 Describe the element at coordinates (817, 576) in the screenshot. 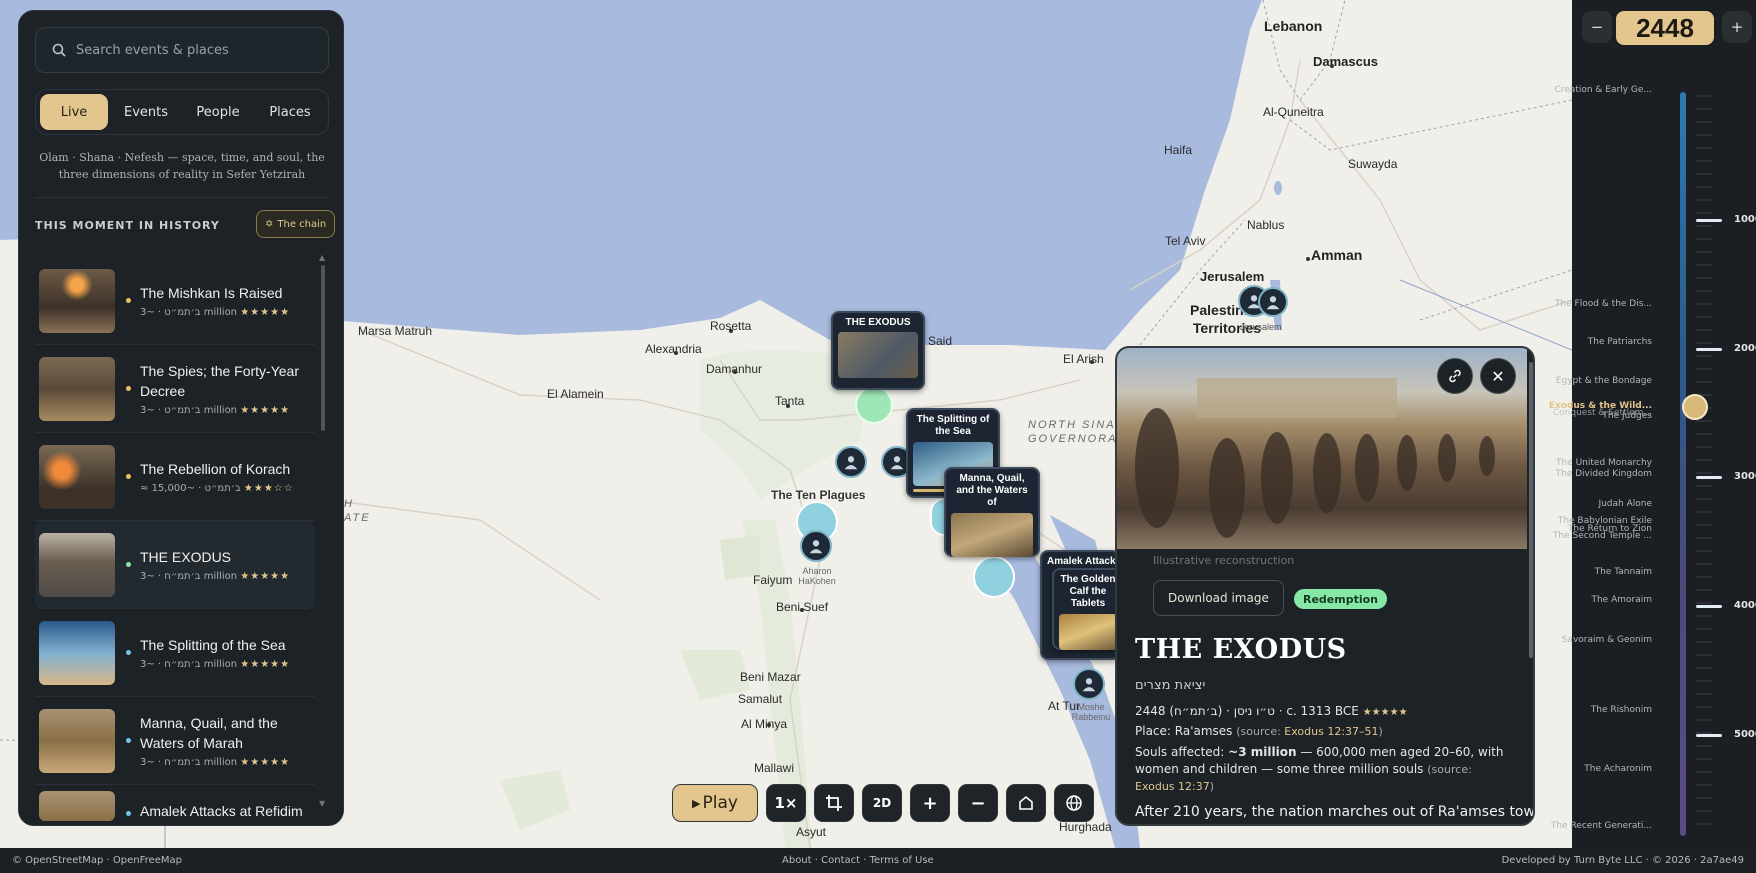

I see `aharon-pin-label: Aharon HaKohen` at that location.